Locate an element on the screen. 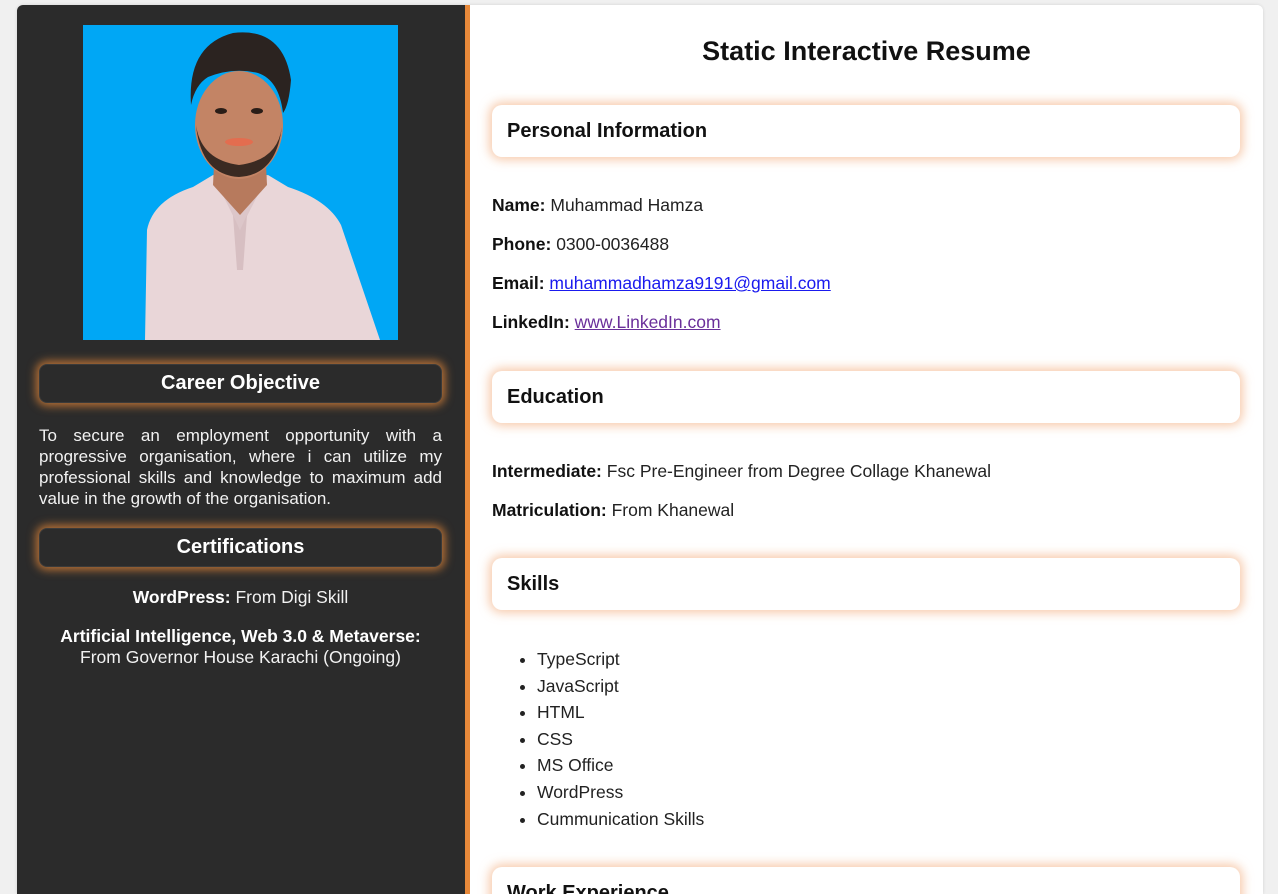 This screenshot has width=1278, height=894. list-item: HTML is located at coordinates (620, 712).